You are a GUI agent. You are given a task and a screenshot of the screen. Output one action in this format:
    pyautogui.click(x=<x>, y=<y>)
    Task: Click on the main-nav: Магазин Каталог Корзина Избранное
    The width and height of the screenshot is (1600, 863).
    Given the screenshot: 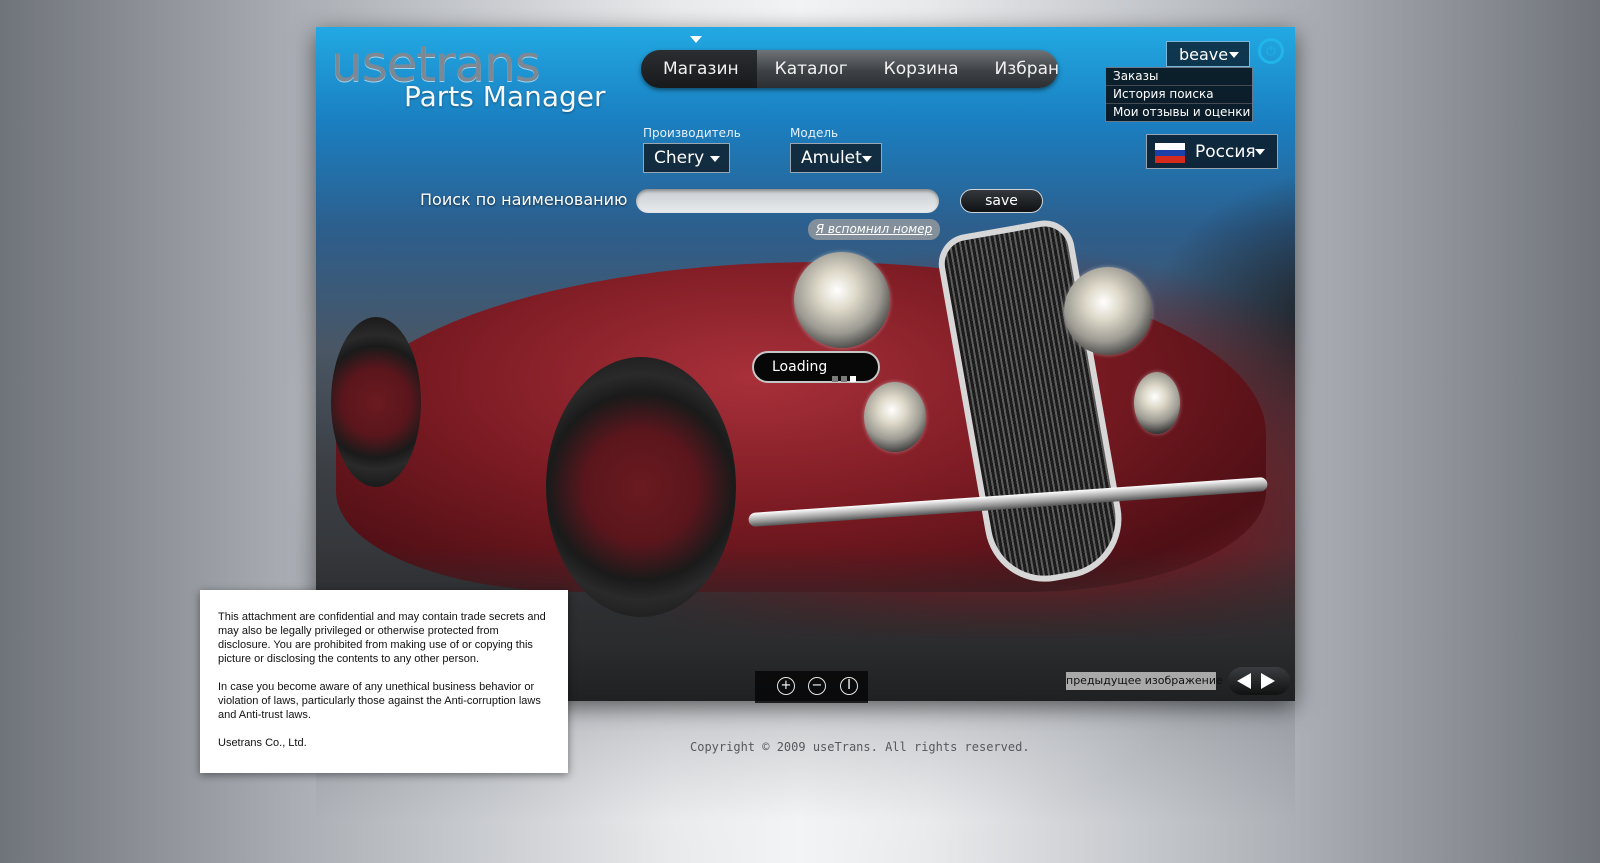 What is the action you would take?
    pyautogui.click(x=849, y=69)
    